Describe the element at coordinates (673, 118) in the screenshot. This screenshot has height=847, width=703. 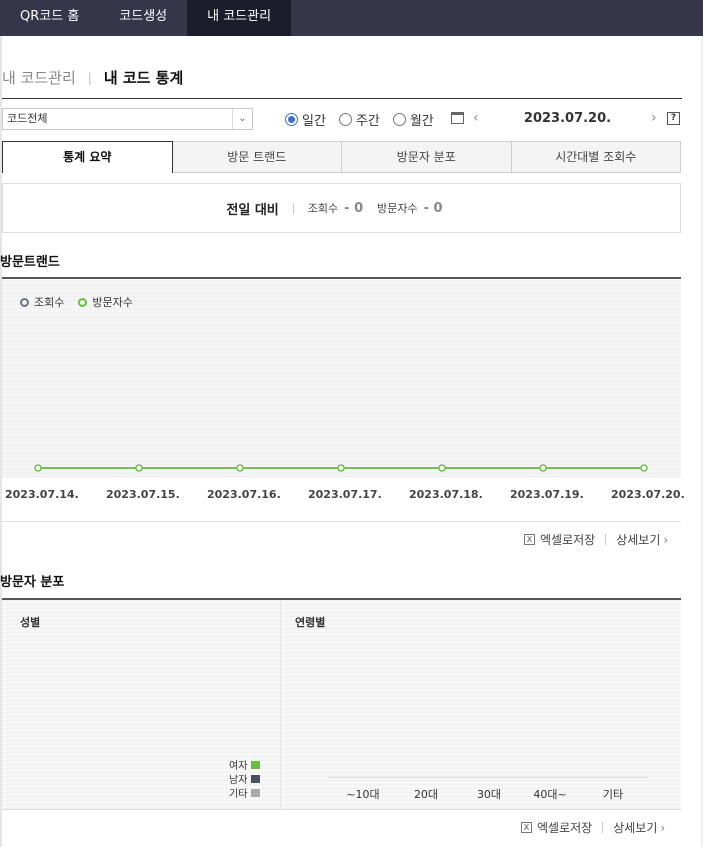
I see `help-icon: ?` at that location.